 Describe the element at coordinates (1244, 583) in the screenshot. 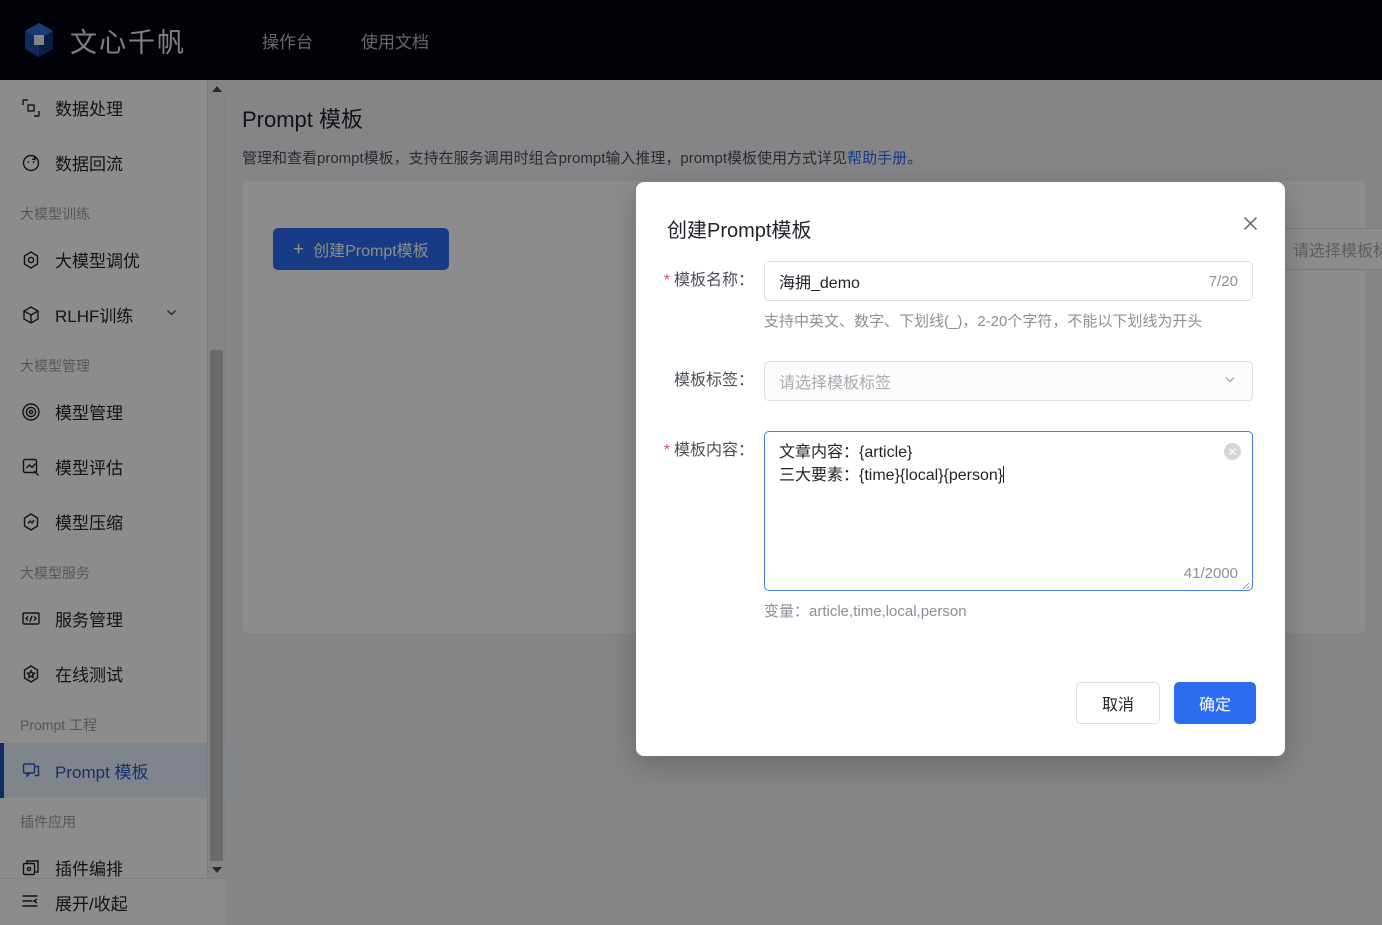

I see `textarea-resize-handle` at that location.